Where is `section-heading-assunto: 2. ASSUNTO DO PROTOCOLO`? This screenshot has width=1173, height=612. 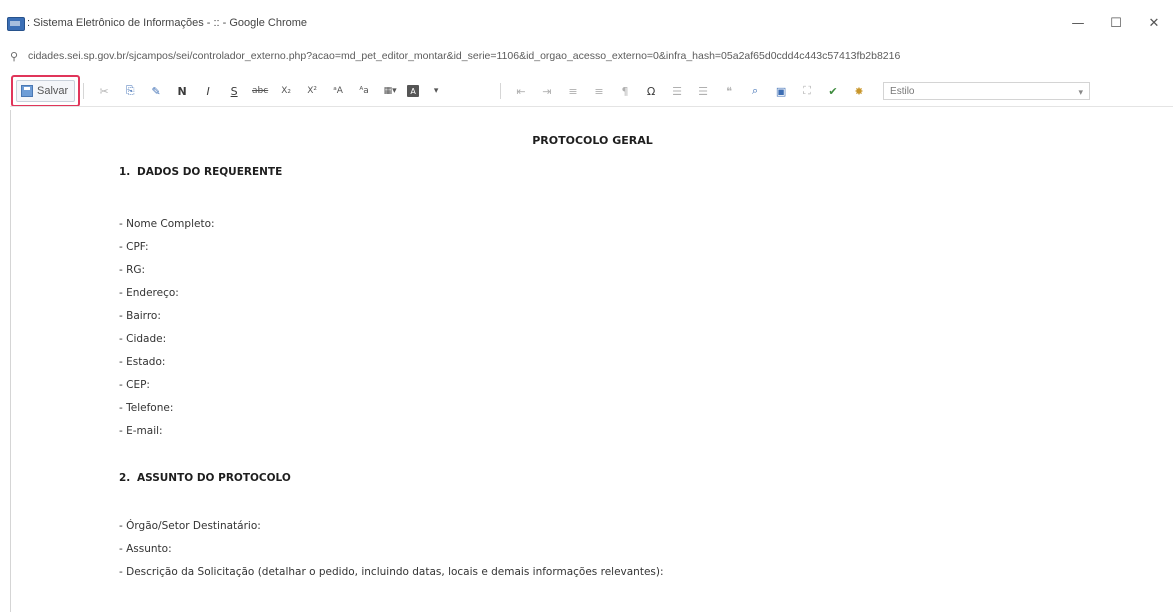 section-heading-assunto: 2. ASSUNTO DO PROTOCOLO is located at coordinates (205, 478).